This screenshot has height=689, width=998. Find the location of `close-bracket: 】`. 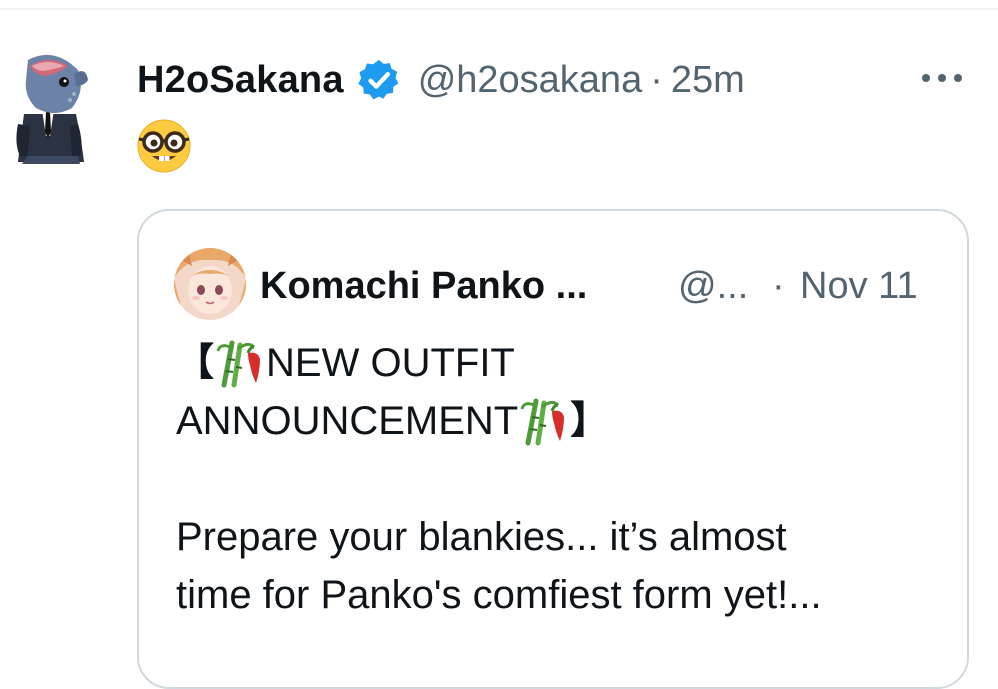

close-bracket: 】 is located at coordinates (589, 421).